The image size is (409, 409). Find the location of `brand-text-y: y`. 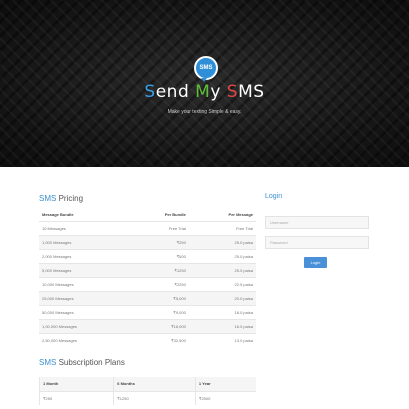

brand-text-y: y is located at coordinates (218, 92).